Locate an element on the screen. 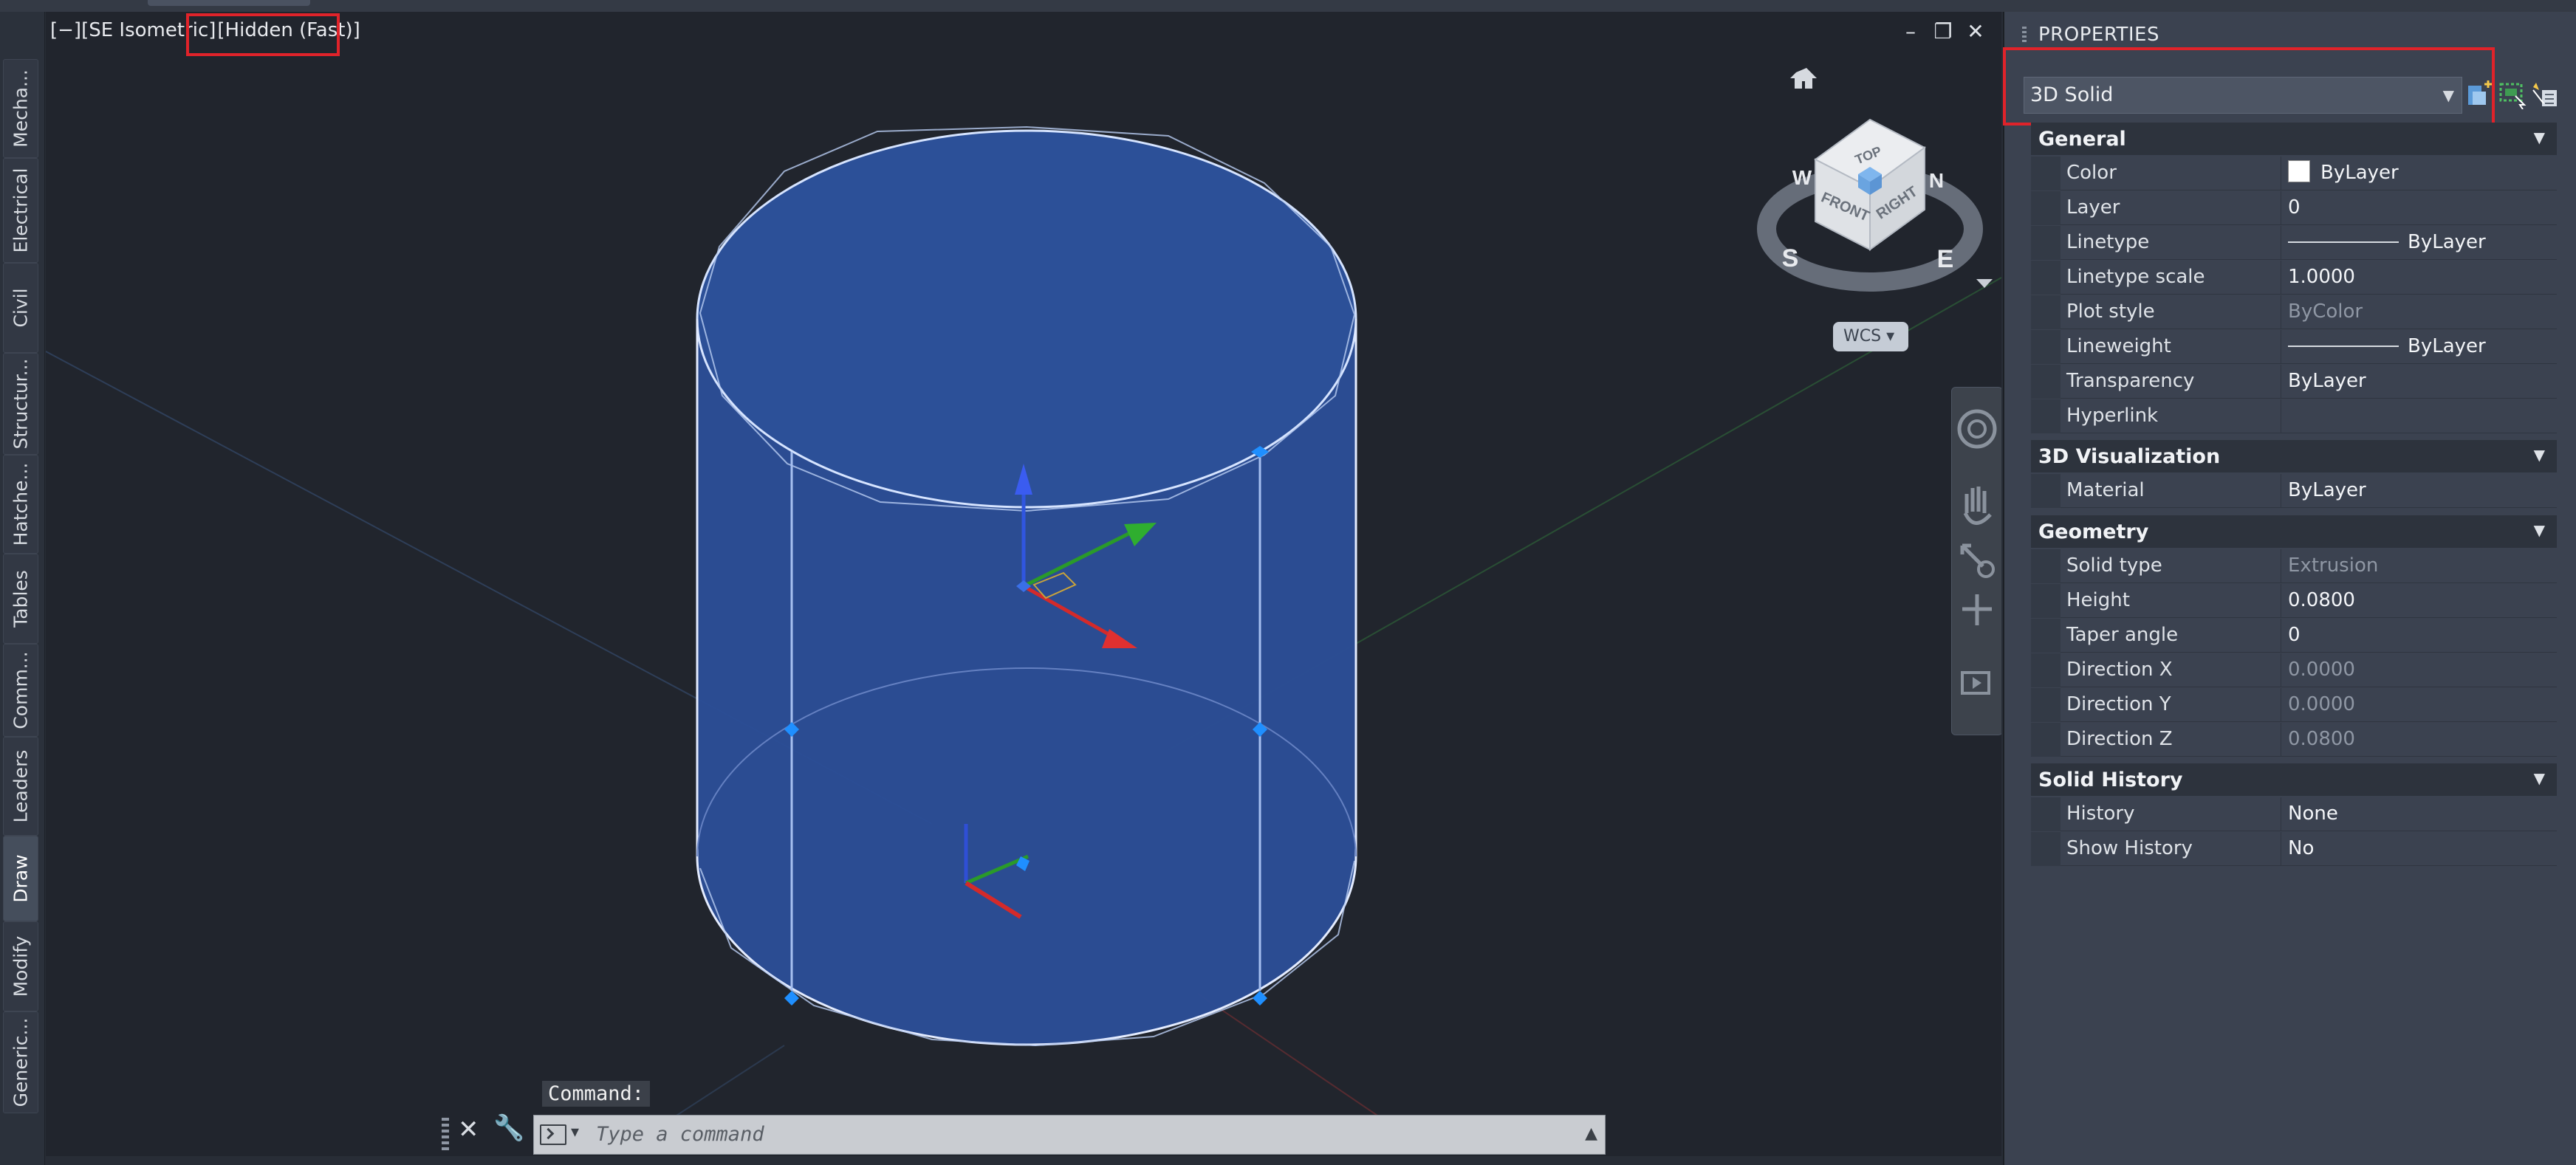 The width and height of the screenshot is (2576, 1165). property-label: Material is located at coordinates (2173, 490).